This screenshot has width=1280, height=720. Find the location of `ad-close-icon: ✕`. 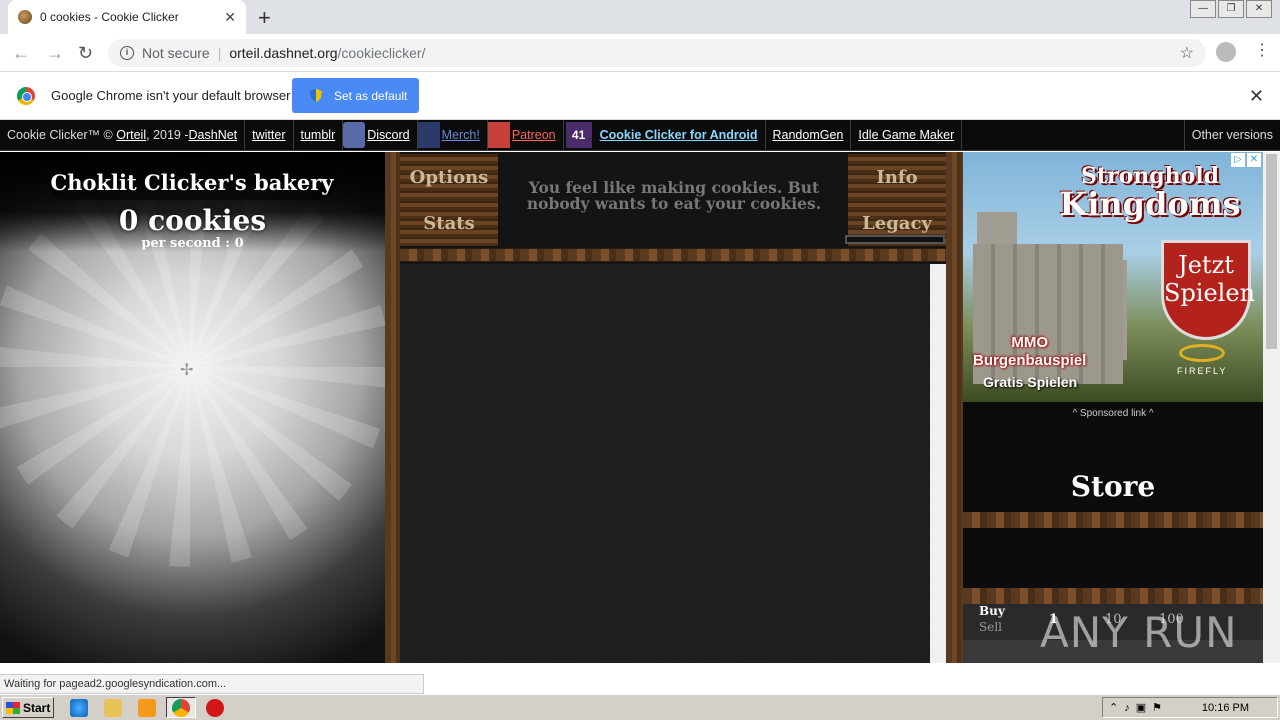

ad-close-icon: ✕ is located at coordinates (1254, 160).